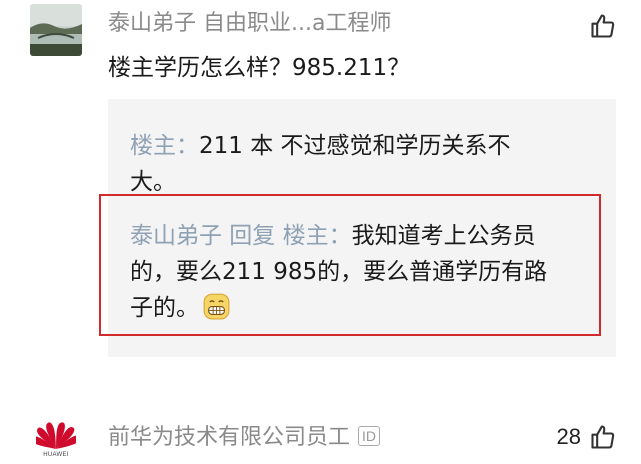 Image resolution: width=641 pixels, height=464 pixels. What do you see at coordinates (229, 437) in the screenshot?
I see `username-text: 前华为技术有限公司员工` at bounding box center [229, 437].